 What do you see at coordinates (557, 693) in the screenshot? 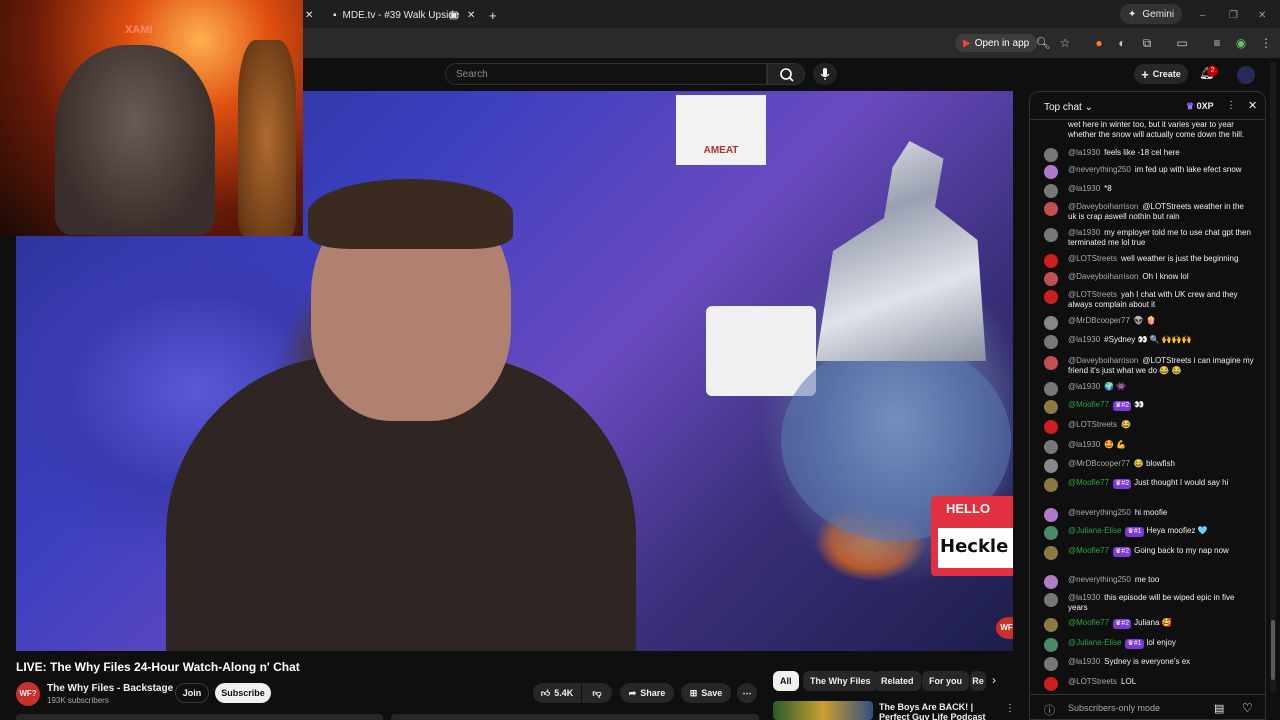
I see `like-button: 👍︎ 5.4K` at bounding box center [557, 693].